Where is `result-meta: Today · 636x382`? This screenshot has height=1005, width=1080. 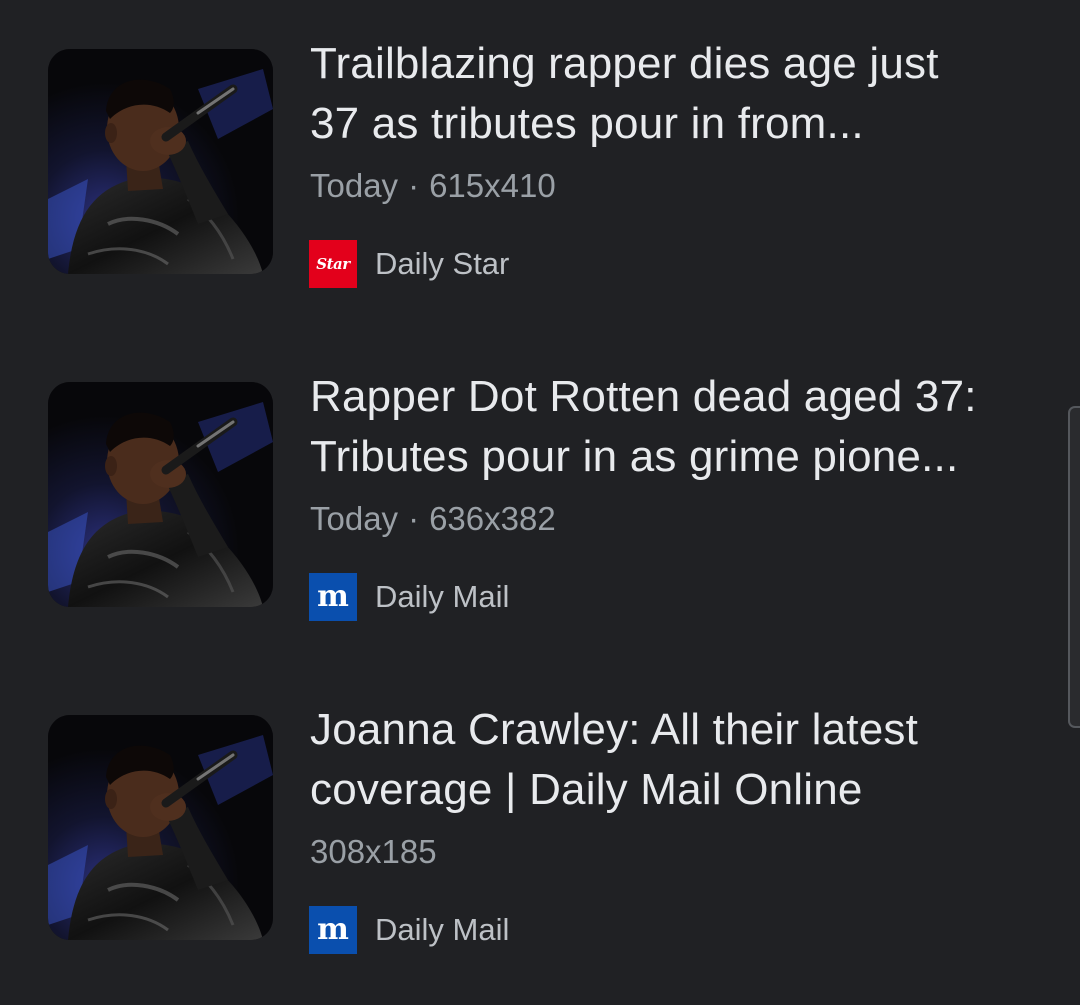
result-meta: Today · 636x382 is located at coordinates (433, 519).